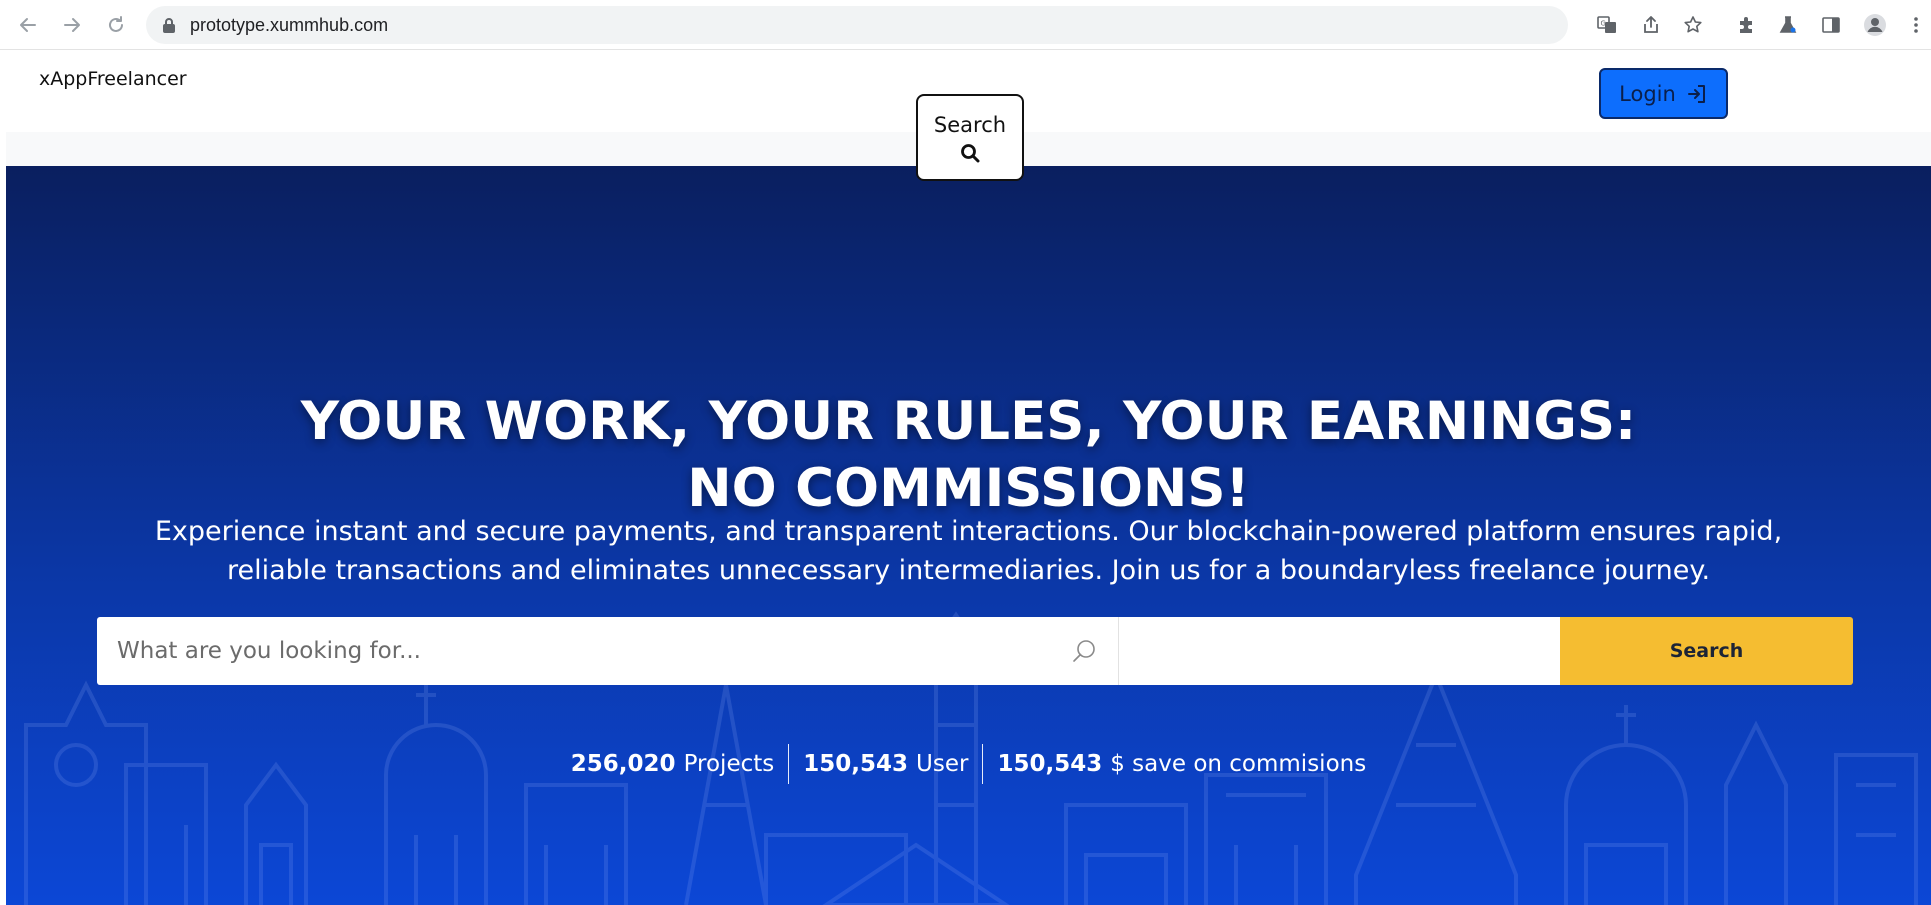  I want to click on bookmark-star-icon, so click(1693, 25).